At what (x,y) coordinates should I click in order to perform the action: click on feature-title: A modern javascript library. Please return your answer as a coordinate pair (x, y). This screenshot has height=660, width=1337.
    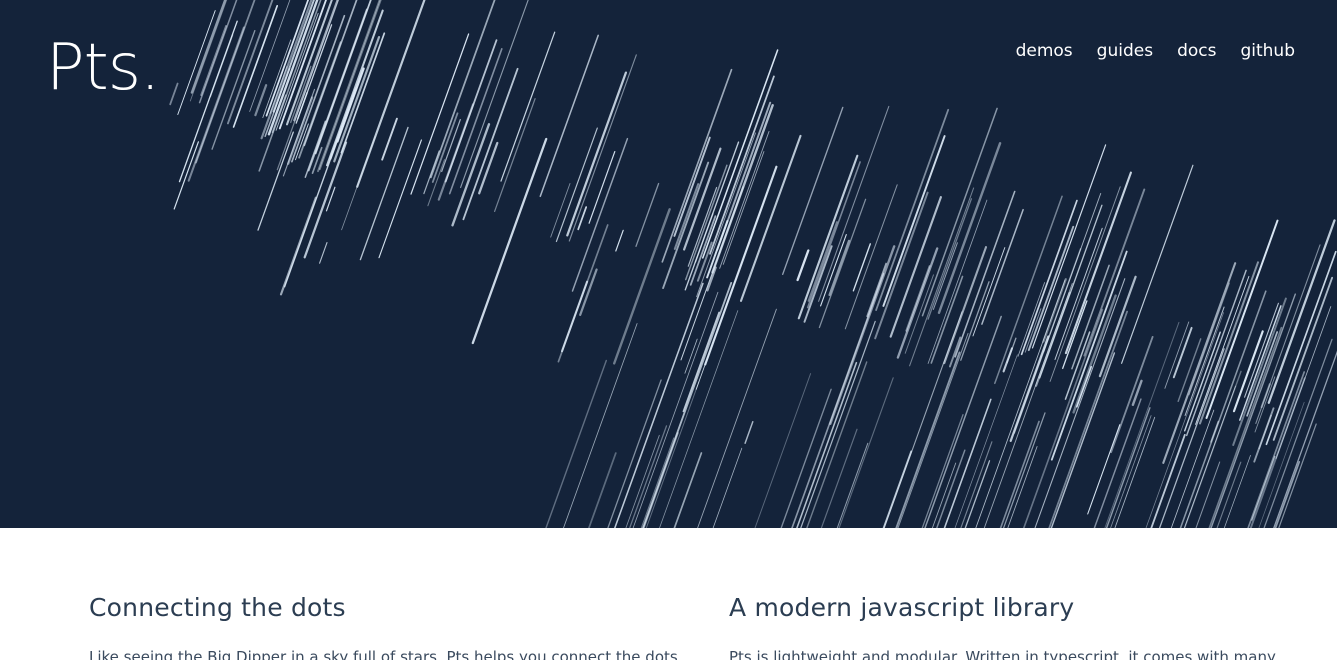
    Looking at the image, I should click on (902, 607).